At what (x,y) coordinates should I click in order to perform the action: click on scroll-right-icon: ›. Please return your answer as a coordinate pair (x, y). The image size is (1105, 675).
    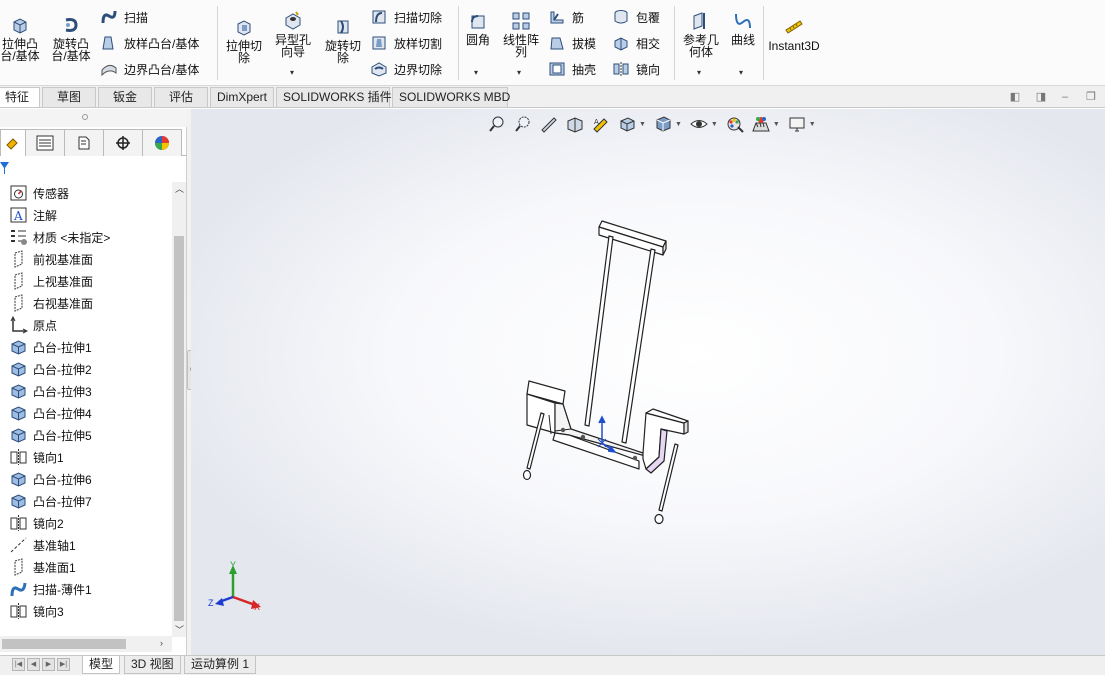
    Looking at the image, I should click on (161, 643).